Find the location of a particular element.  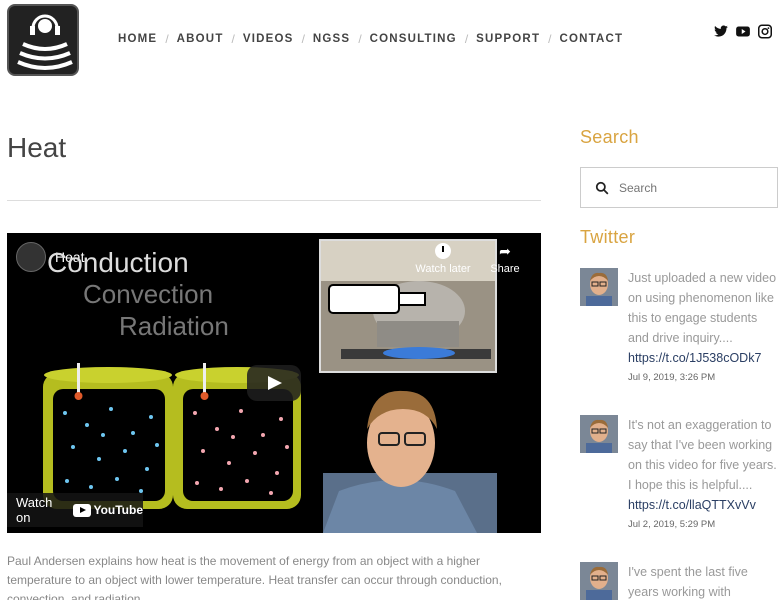

social-links is located at coordinates (742, 31).